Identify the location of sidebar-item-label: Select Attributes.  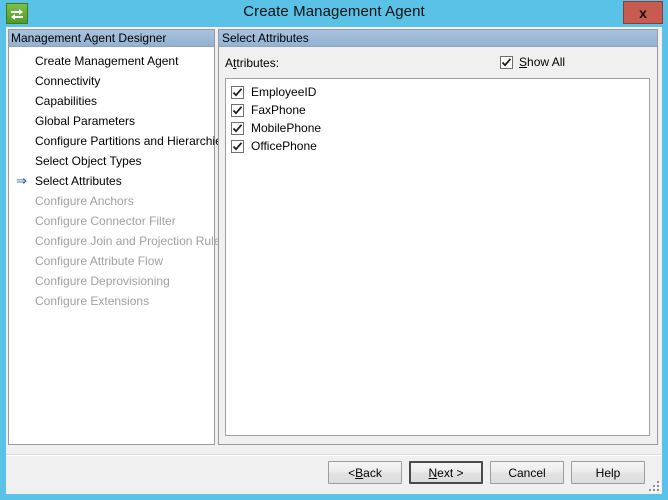
(78, 181).